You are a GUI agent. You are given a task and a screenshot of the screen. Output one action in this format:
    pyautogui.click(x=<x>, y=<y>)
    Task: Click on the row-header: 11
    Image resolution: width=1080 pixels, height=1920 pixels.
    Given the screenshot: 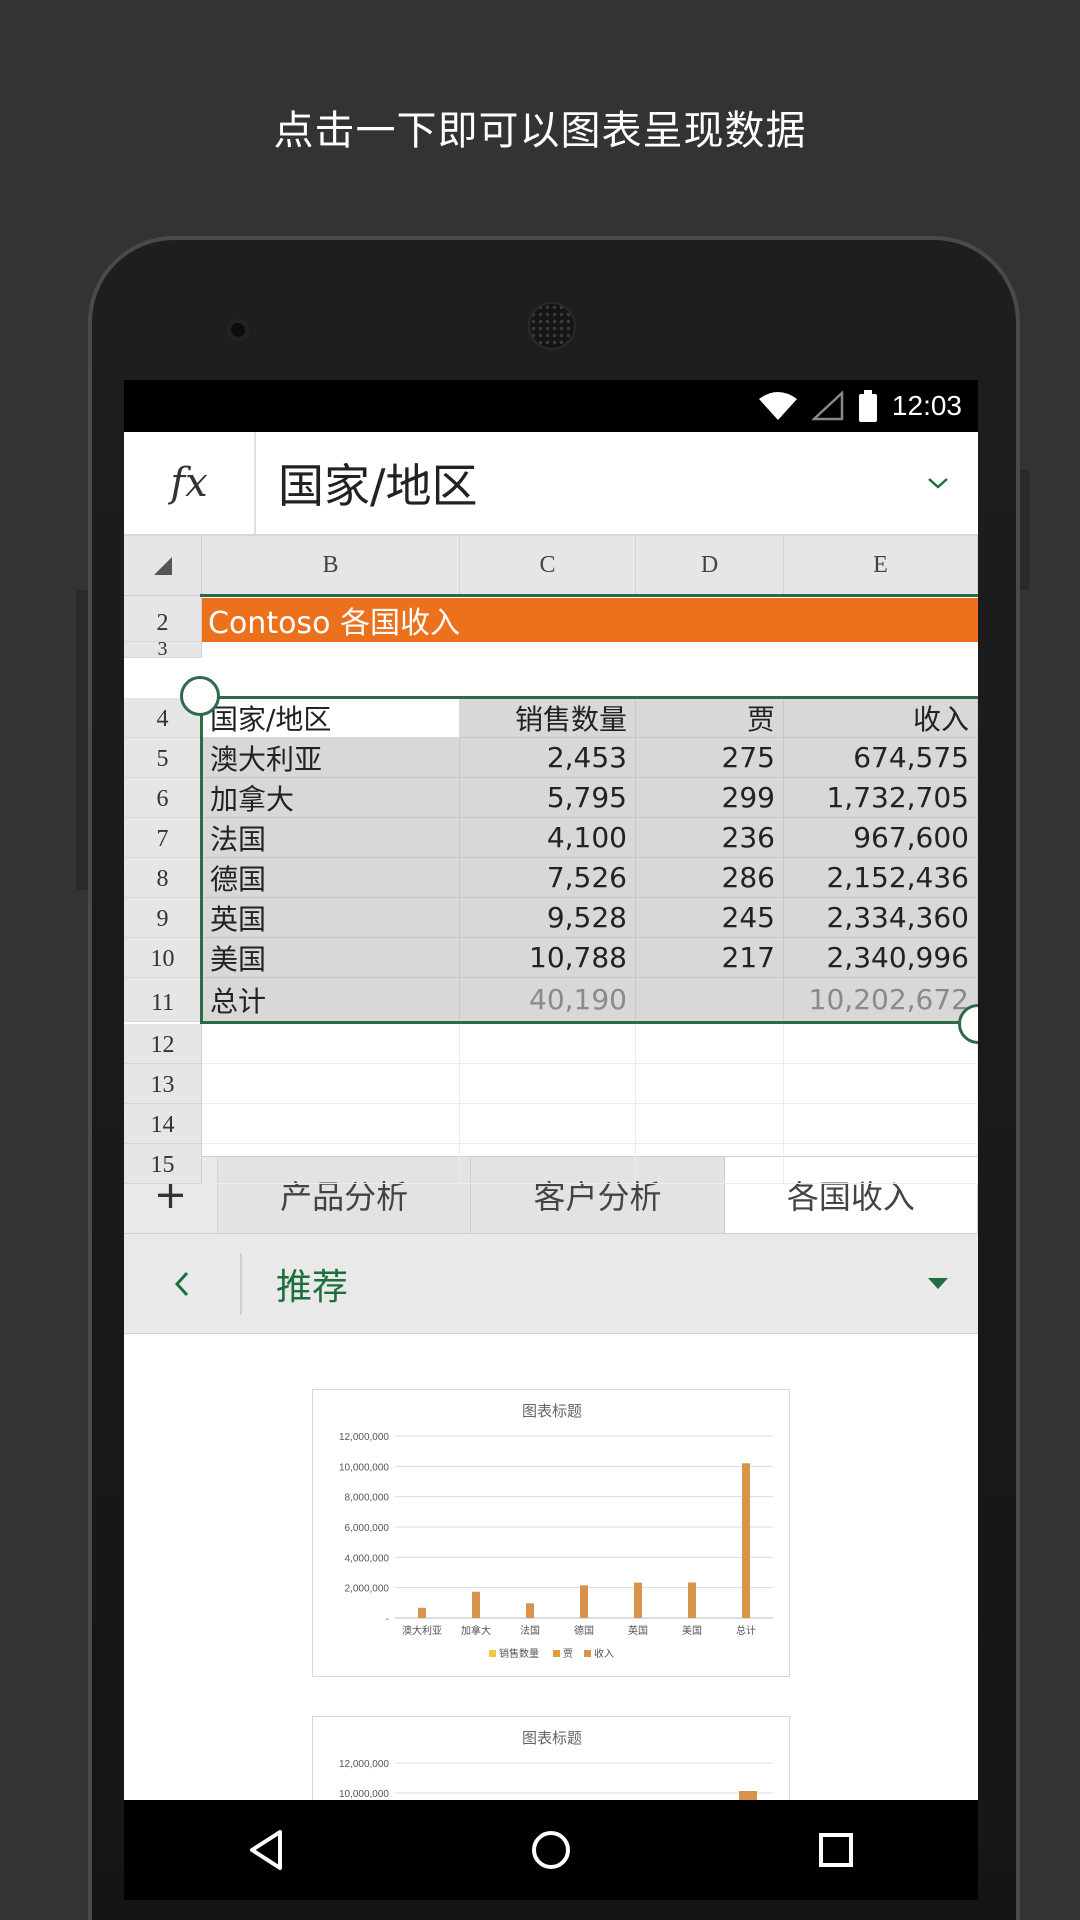 What is the action you would take?
    pyautogui.click(x=163, y=1000)
    